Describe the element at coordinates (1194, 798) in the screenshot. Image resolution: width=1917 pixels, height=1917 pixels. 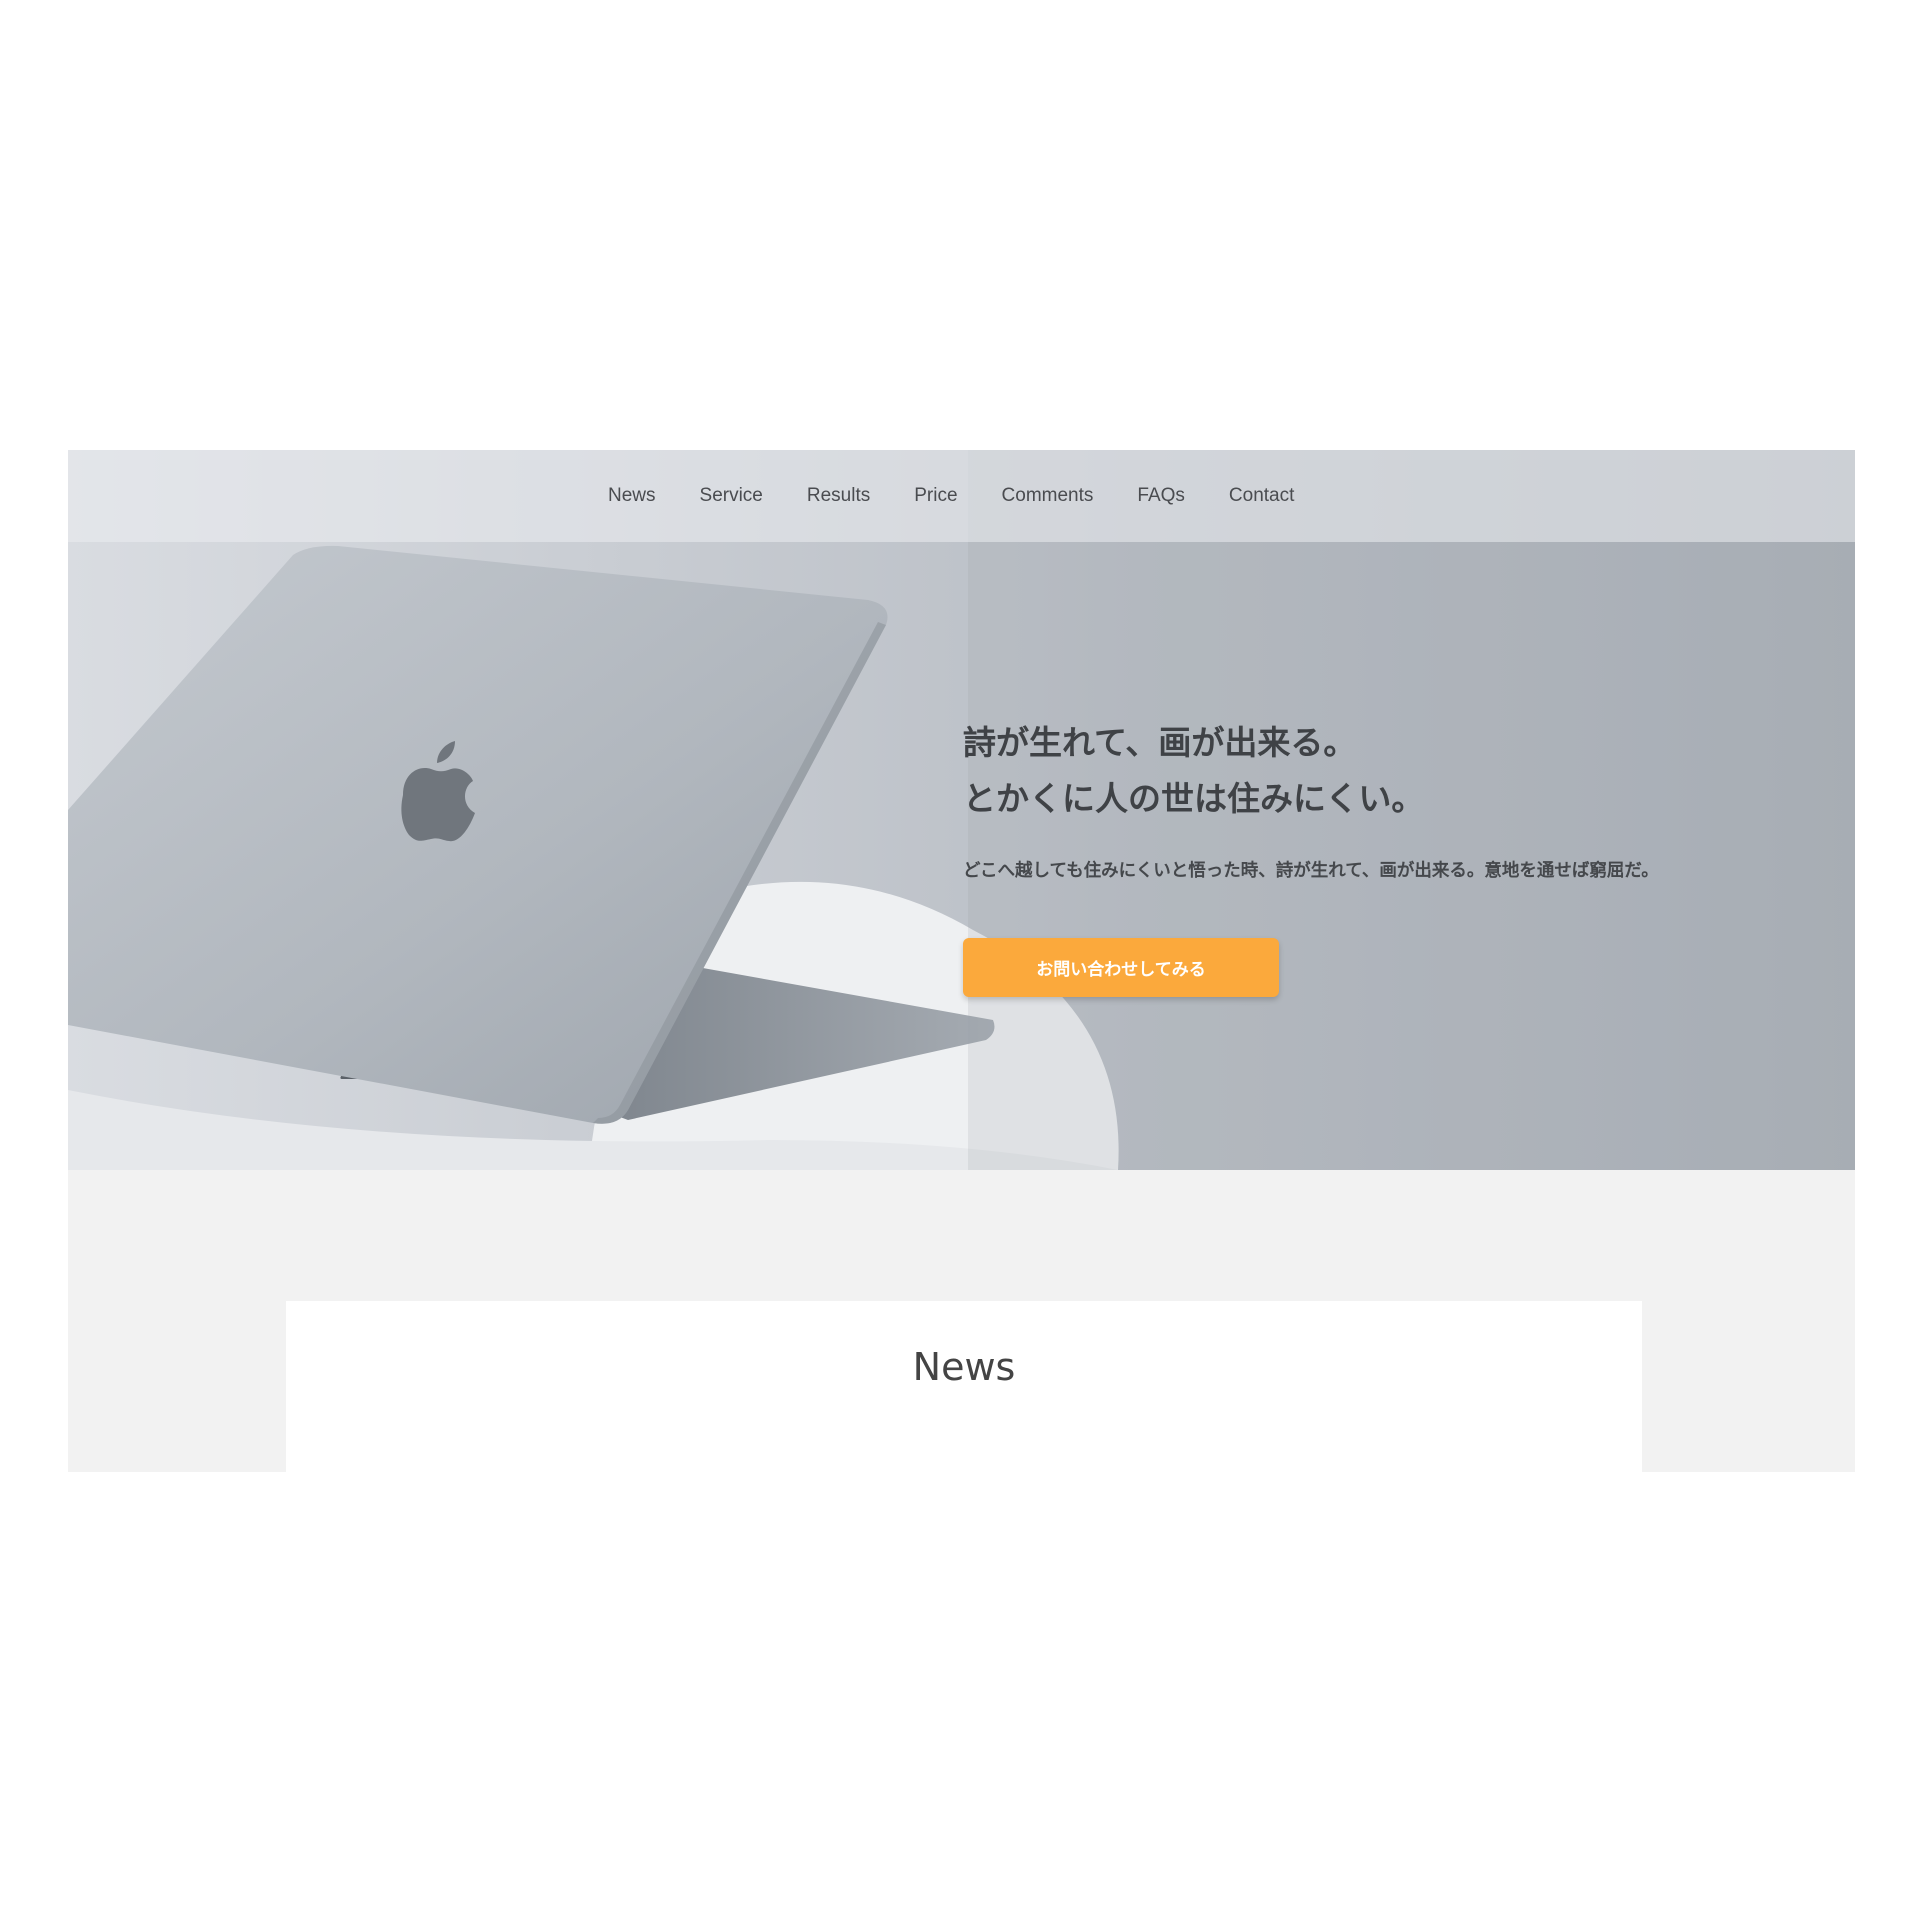
I see `hero-heading-line-2: とかくに人の世は住みにくい。` at that location.